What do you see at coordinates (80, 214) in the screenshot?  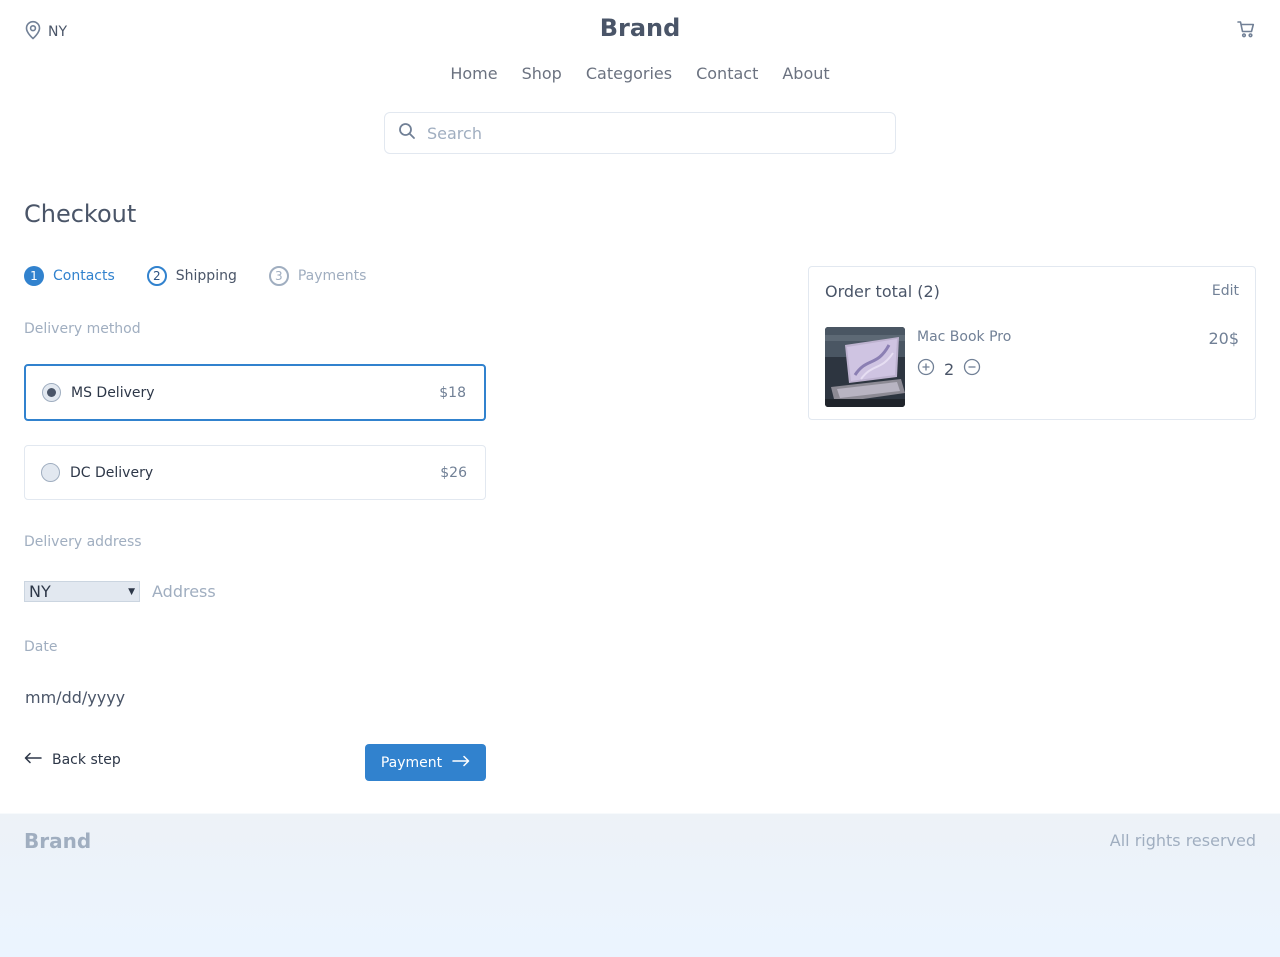 I see `page-title: Checkout` at bounding box center [80, 214].